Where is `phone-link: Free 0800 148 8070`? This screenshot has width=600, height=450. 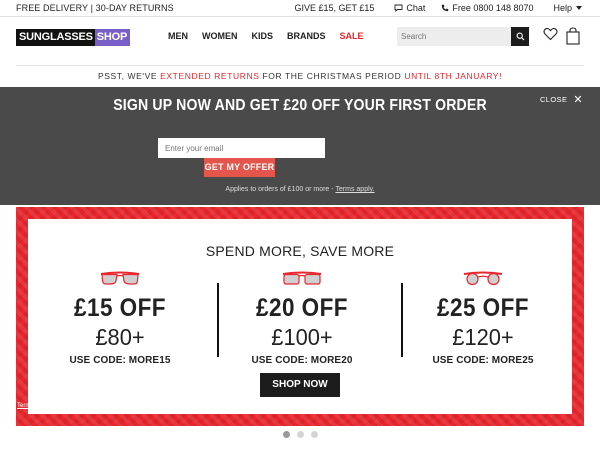 phone-link: Free 0800 148 8070 is located at coordinates (487, 8).